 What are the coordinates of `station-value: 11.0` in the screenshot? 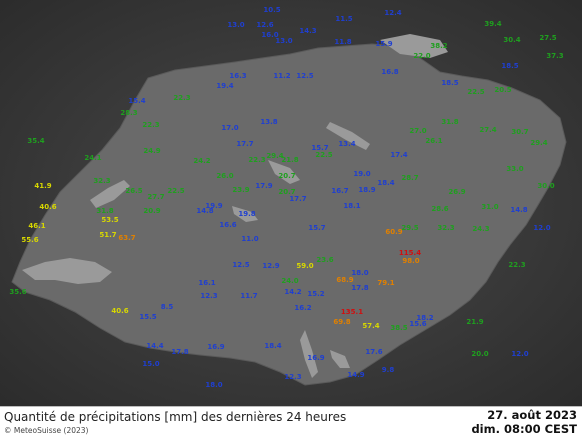 It's located at (249, 239).